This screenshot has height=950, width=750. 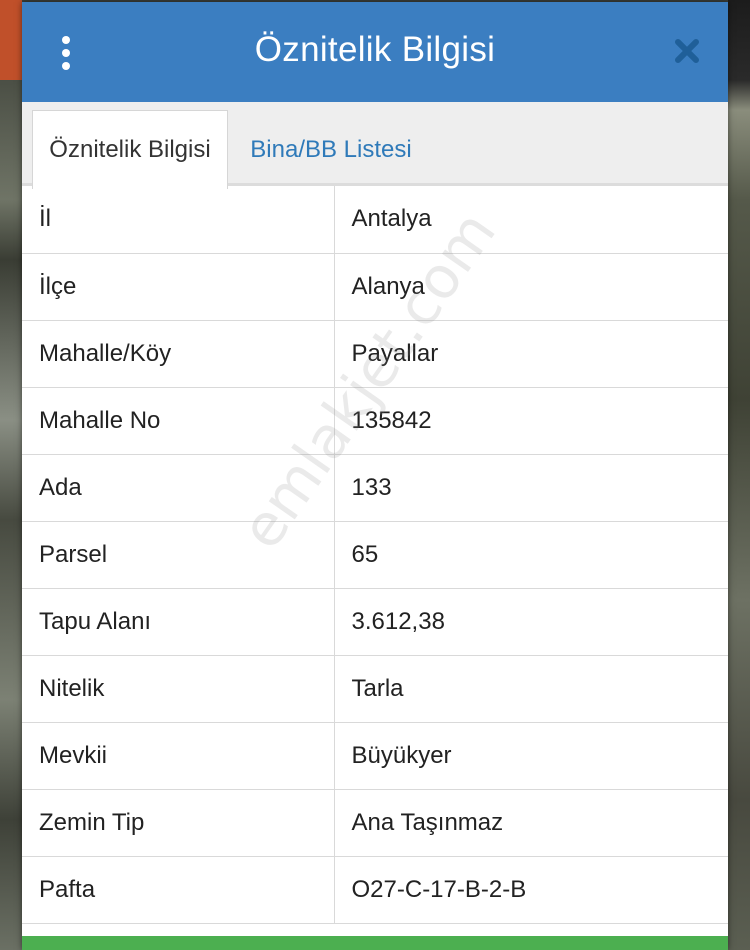 What do you see at coordinates (531, 823) in the screenshot?
I see `attribute-value: Ana Taşınmaz` at bounding box center [531, 823].